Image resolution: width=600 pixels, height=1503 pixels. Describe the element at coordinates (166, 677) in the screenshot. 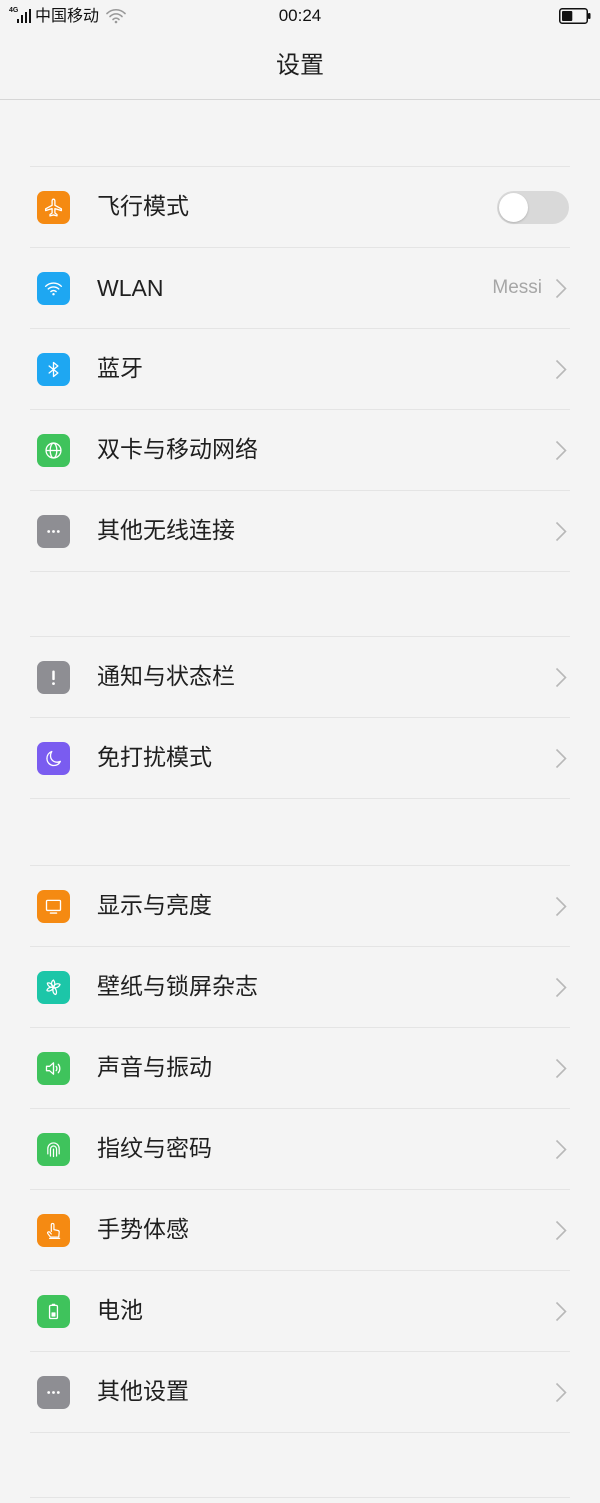

I see `setting-label: 通知与状态栏` at that location.